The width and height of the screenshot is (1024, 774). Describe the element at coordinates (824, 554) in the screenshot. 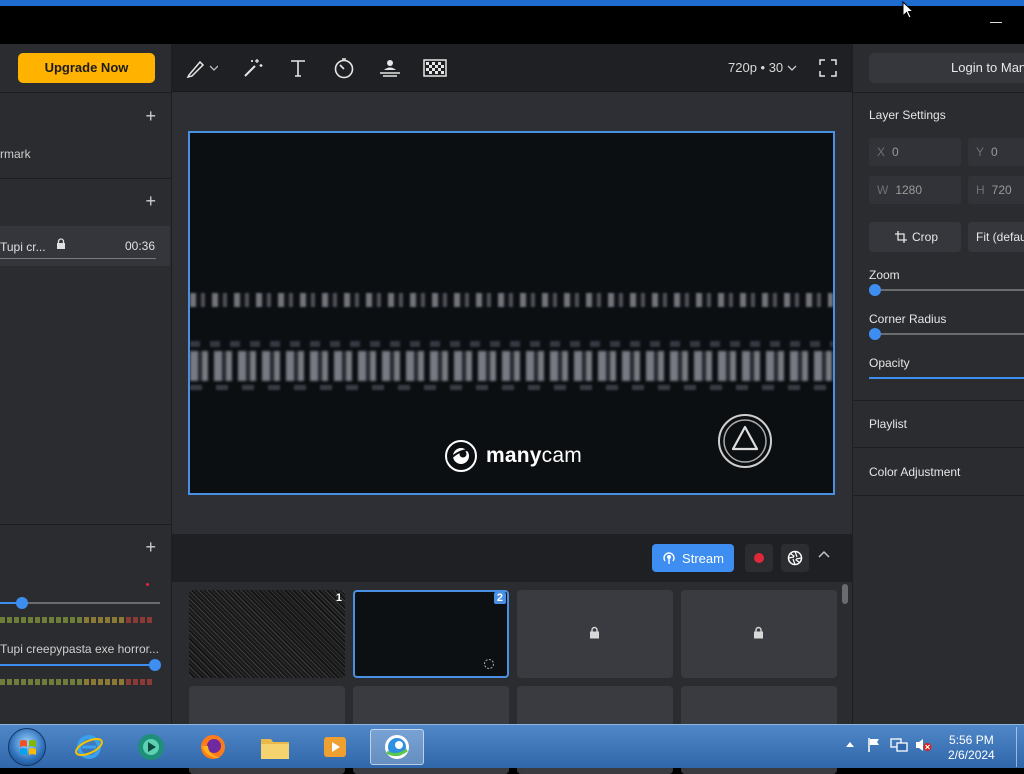

I see `chevron-up-icon` at that location.